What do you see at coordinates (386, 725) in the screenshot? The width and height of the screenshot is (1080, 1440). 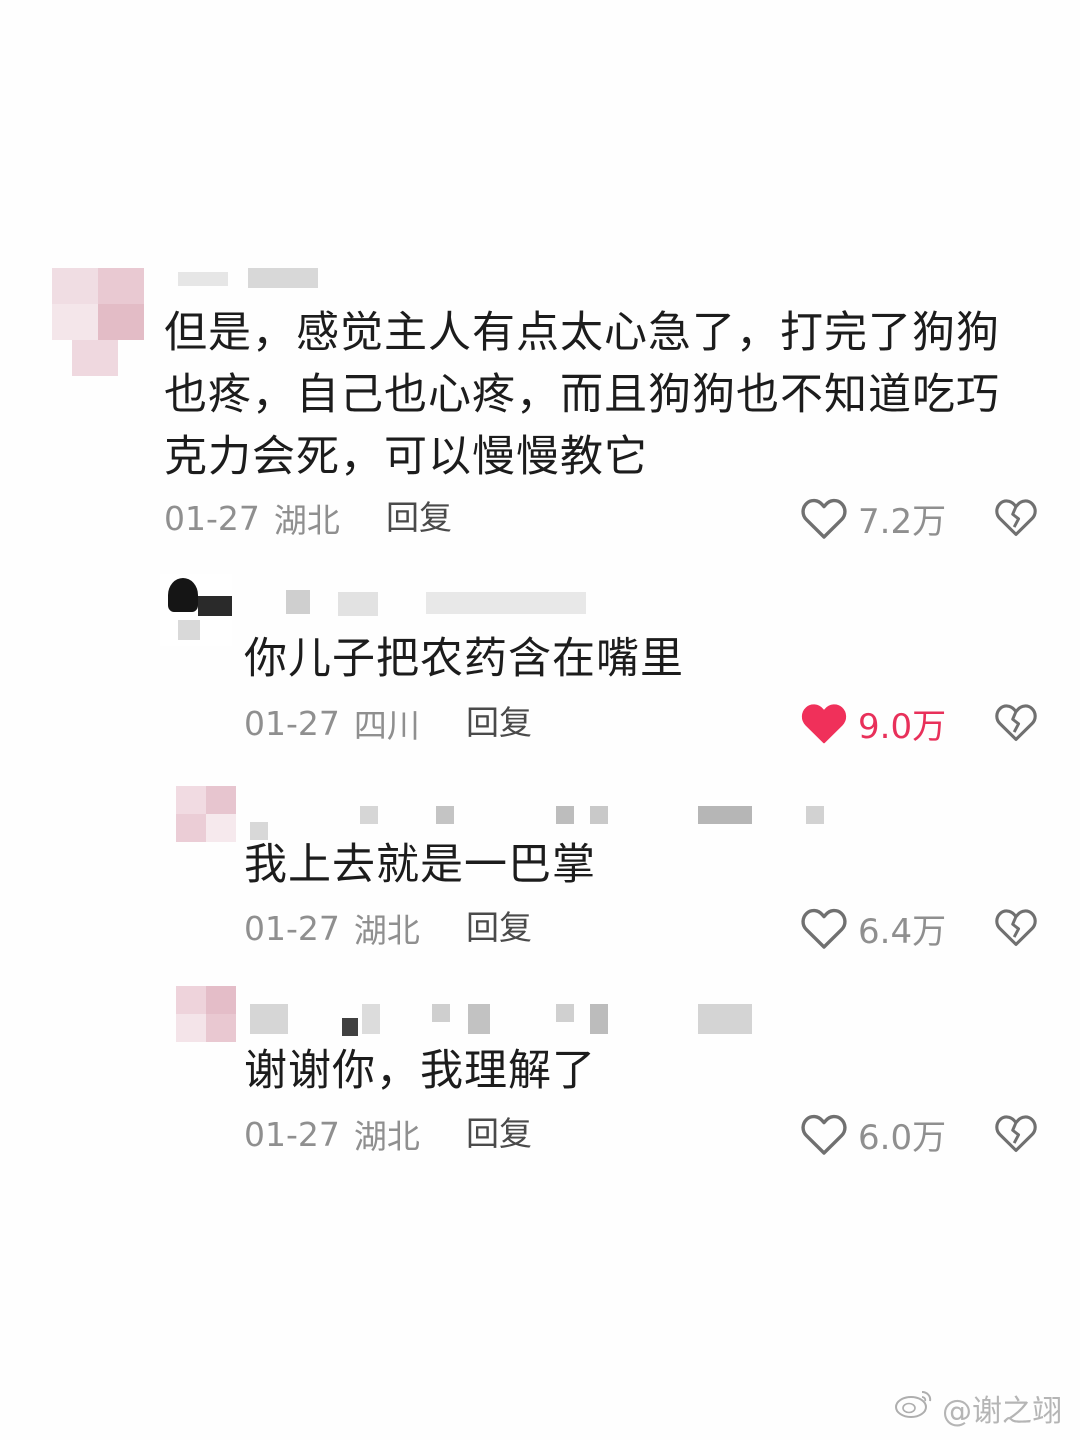 I see `comment-region: 四川` at bounding box center [386, 725].